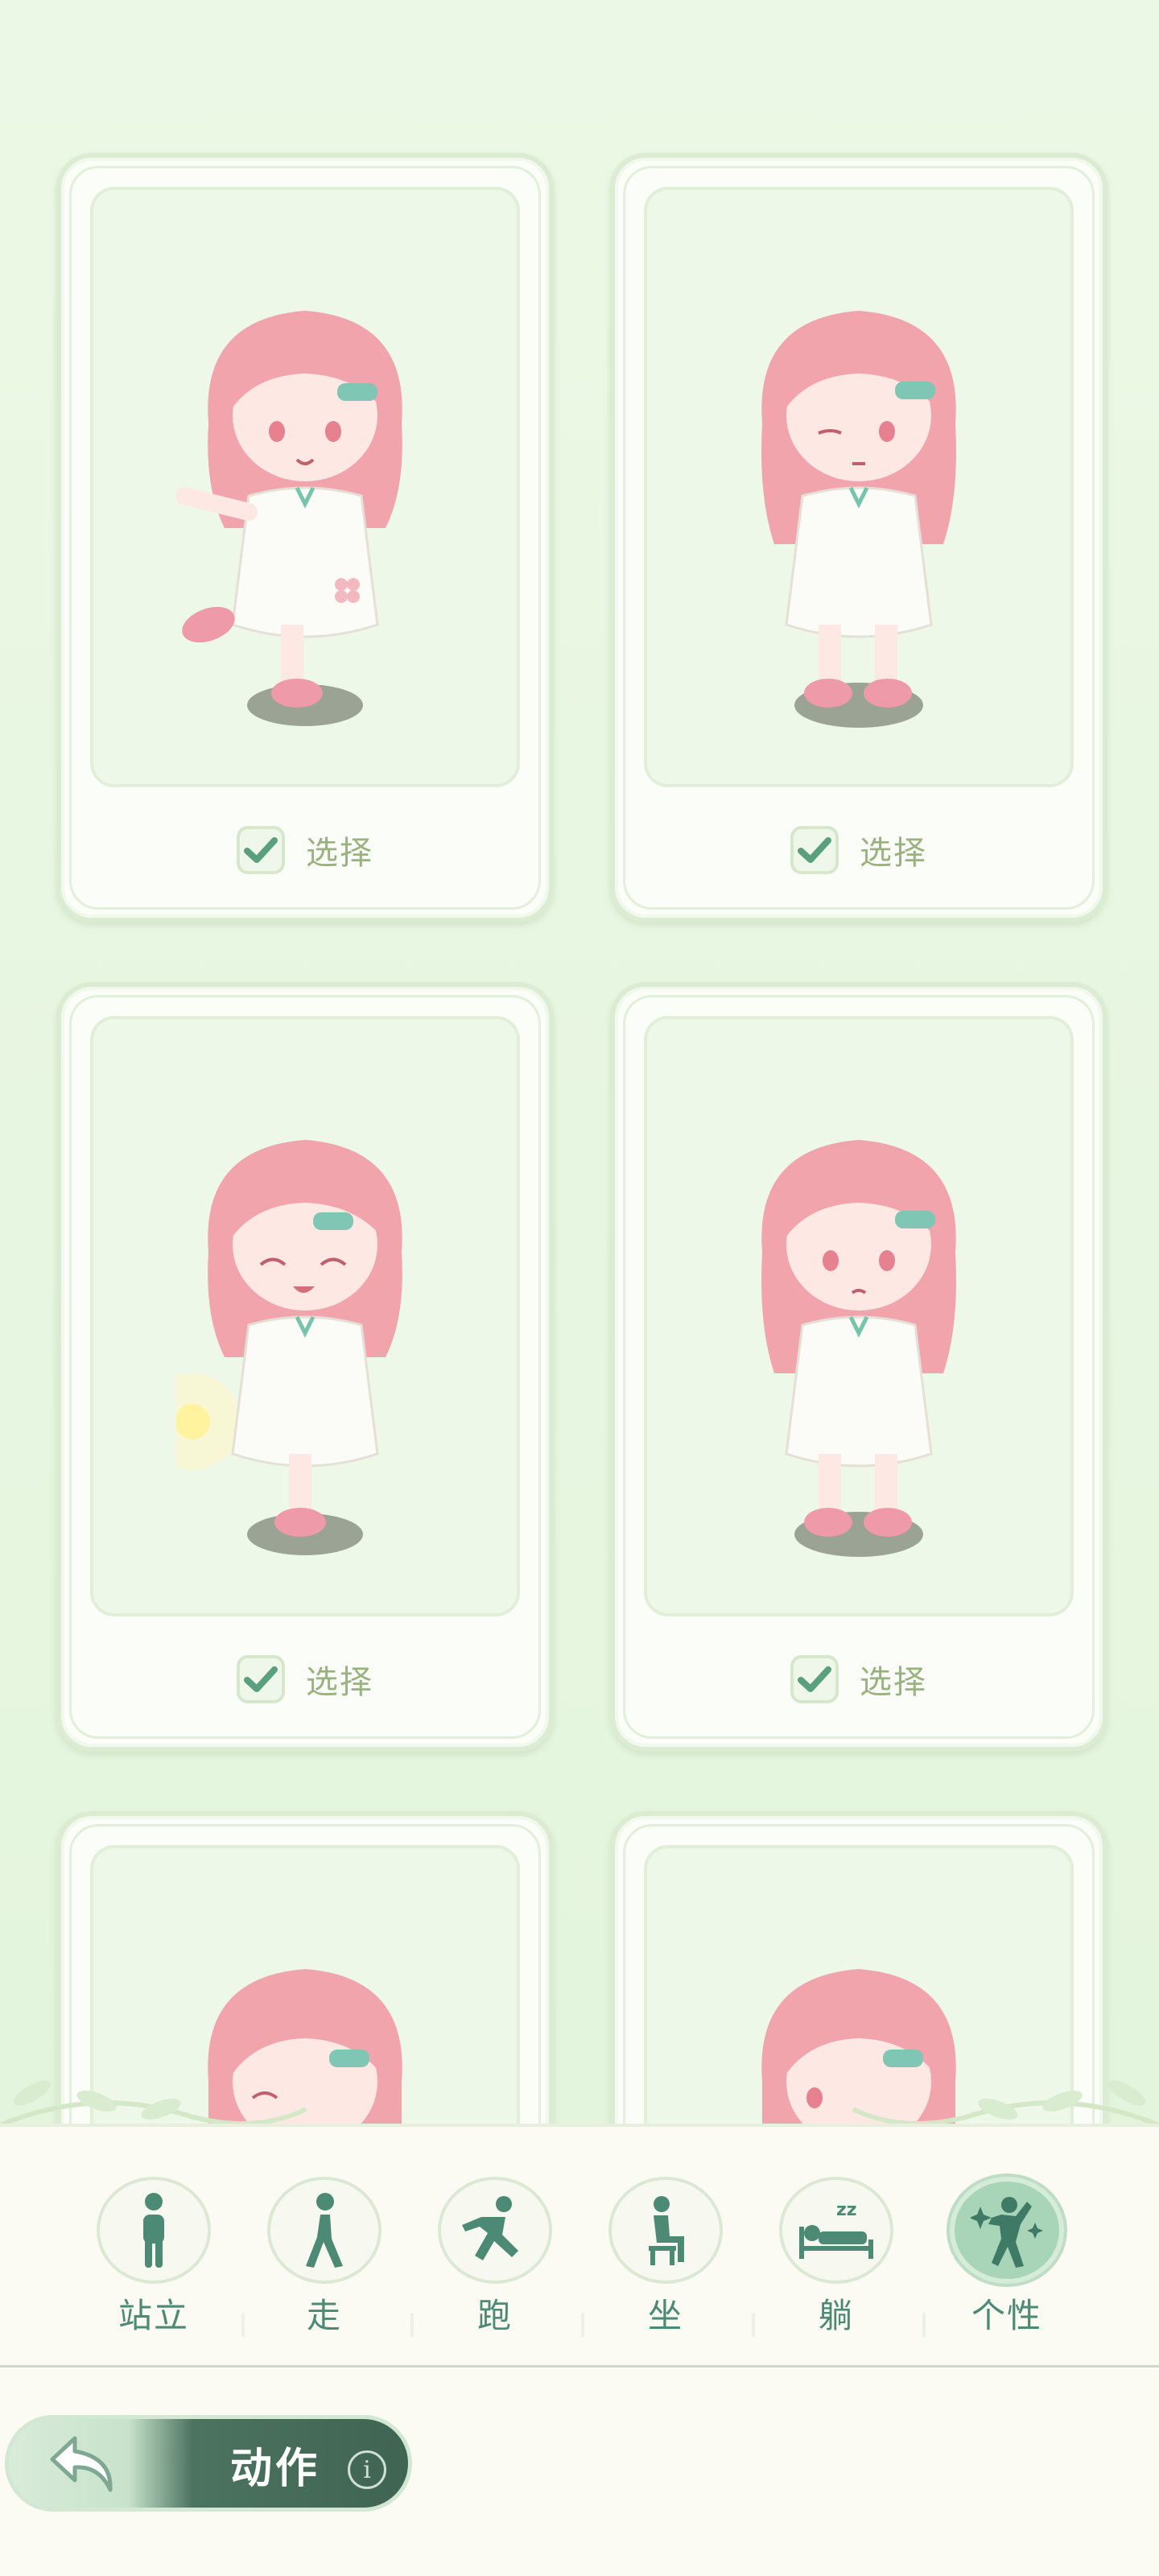 This screenshot has height=2576, width=1159. What do you see at coordinates (836, 2230) in the screenshot?
I see `sleep-icon: zz` at bounding box center [836, 2230].